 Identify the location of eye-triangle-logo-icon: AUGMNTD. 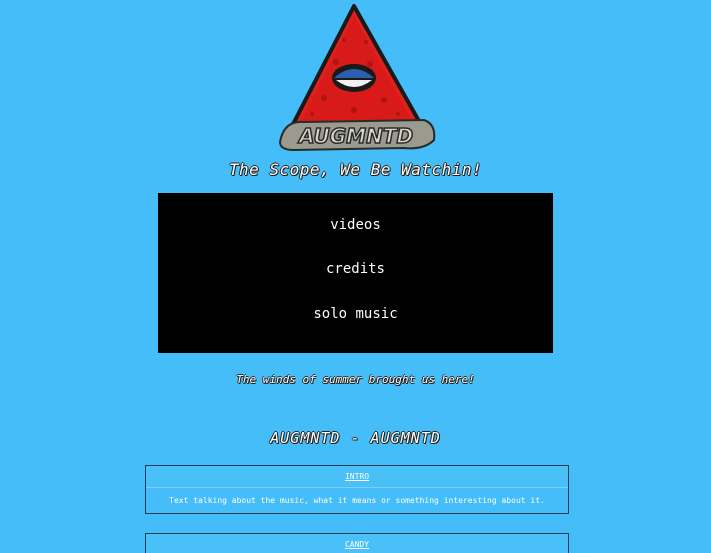
(357, 78).